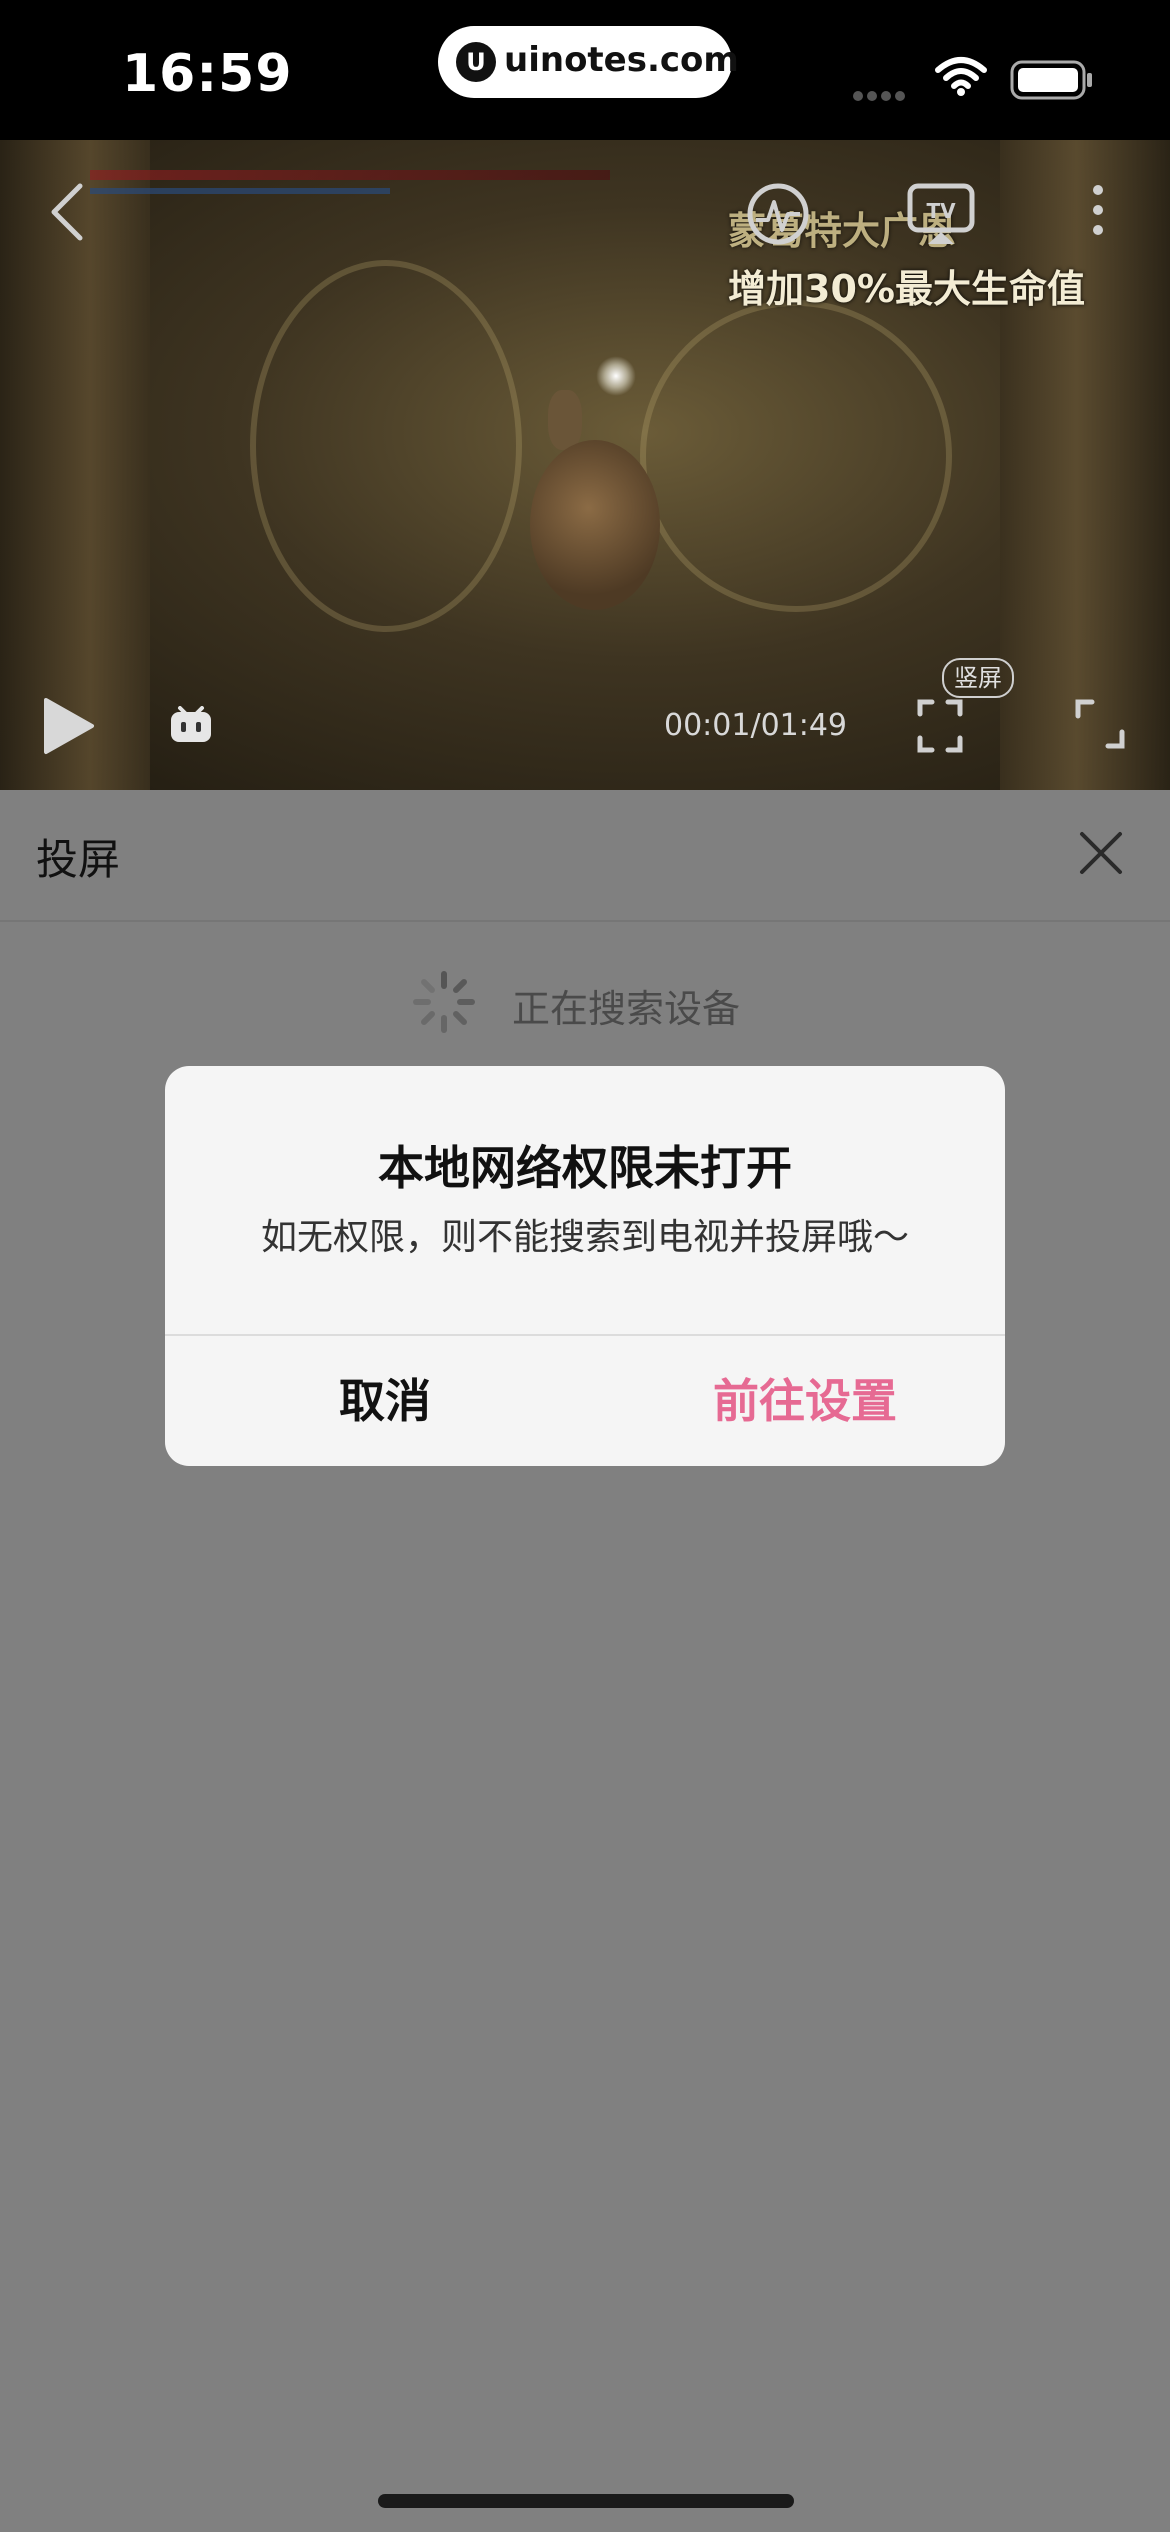  Describe the element at coordinates (1098, 212) in the screenshot. I see `more-icon` at that location.